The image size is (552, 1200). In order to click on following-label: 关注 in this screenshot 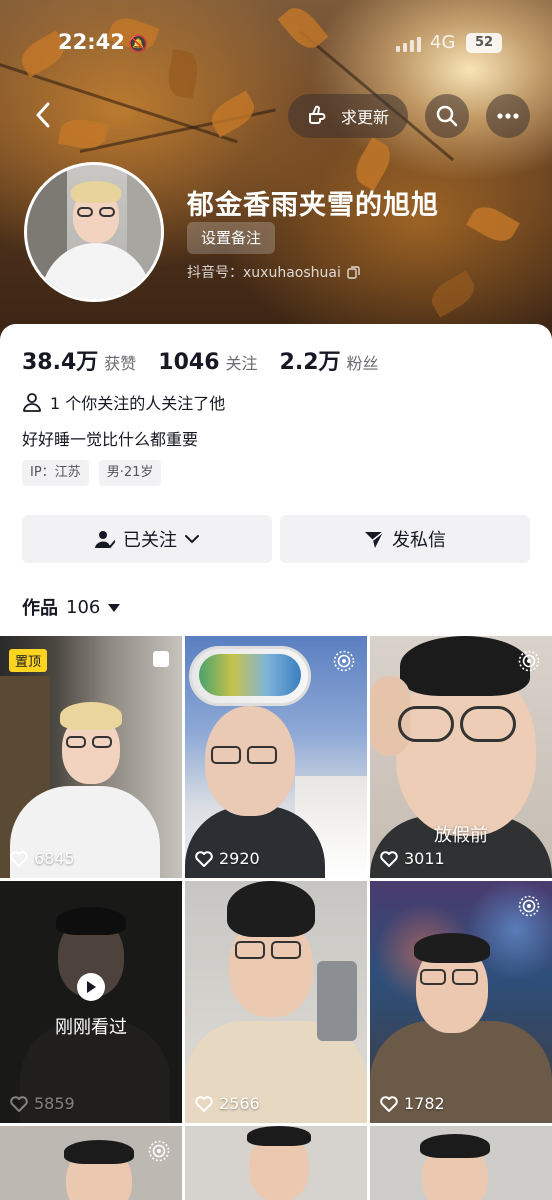, I will do `click(242, 362)`.